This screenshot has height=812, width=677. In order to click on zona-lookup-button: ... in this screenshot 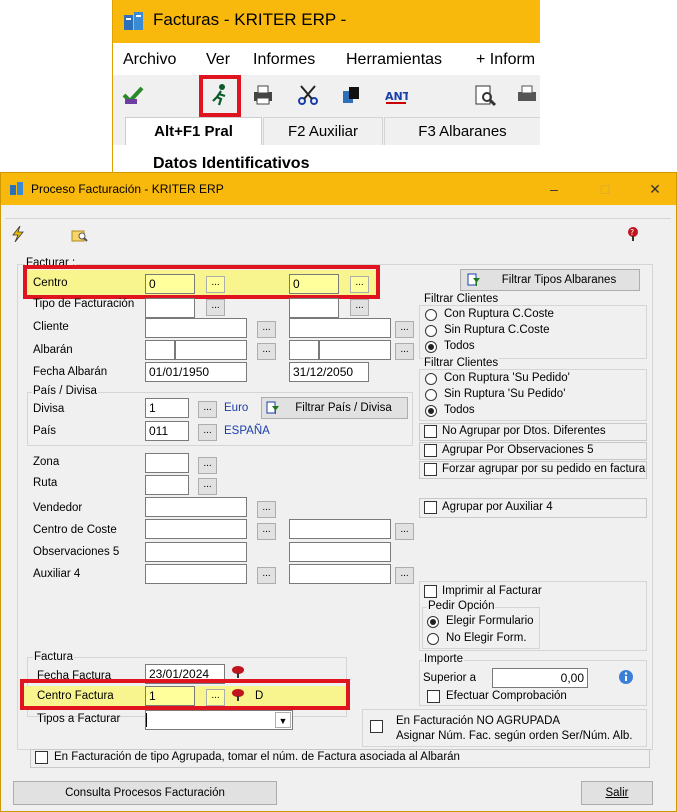, I will do `click(207, 465)`.